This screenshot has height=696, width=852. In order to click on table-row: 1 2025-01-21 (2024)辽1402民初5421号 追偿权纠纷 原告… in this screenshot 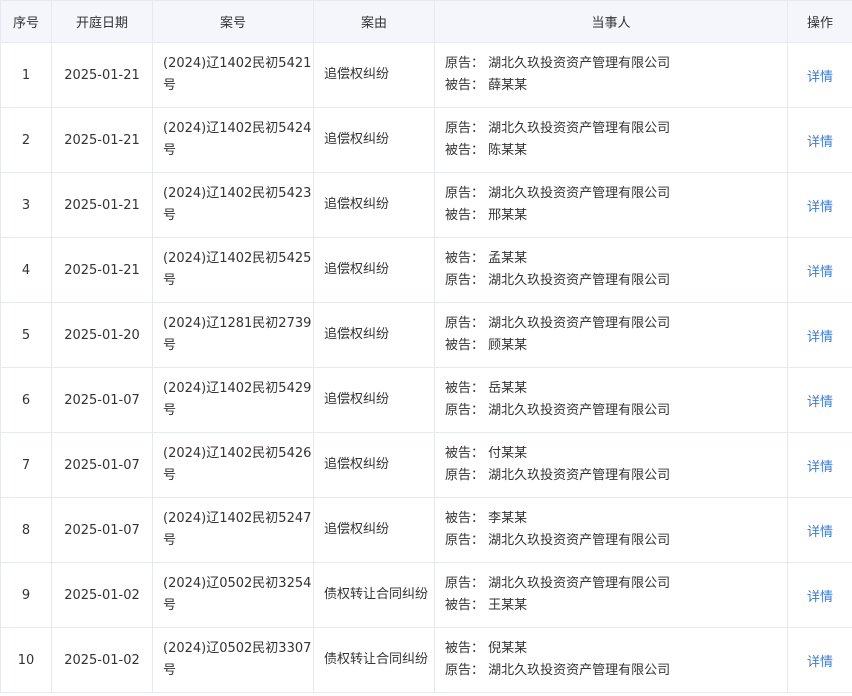, I will do `click(426, 75)`.